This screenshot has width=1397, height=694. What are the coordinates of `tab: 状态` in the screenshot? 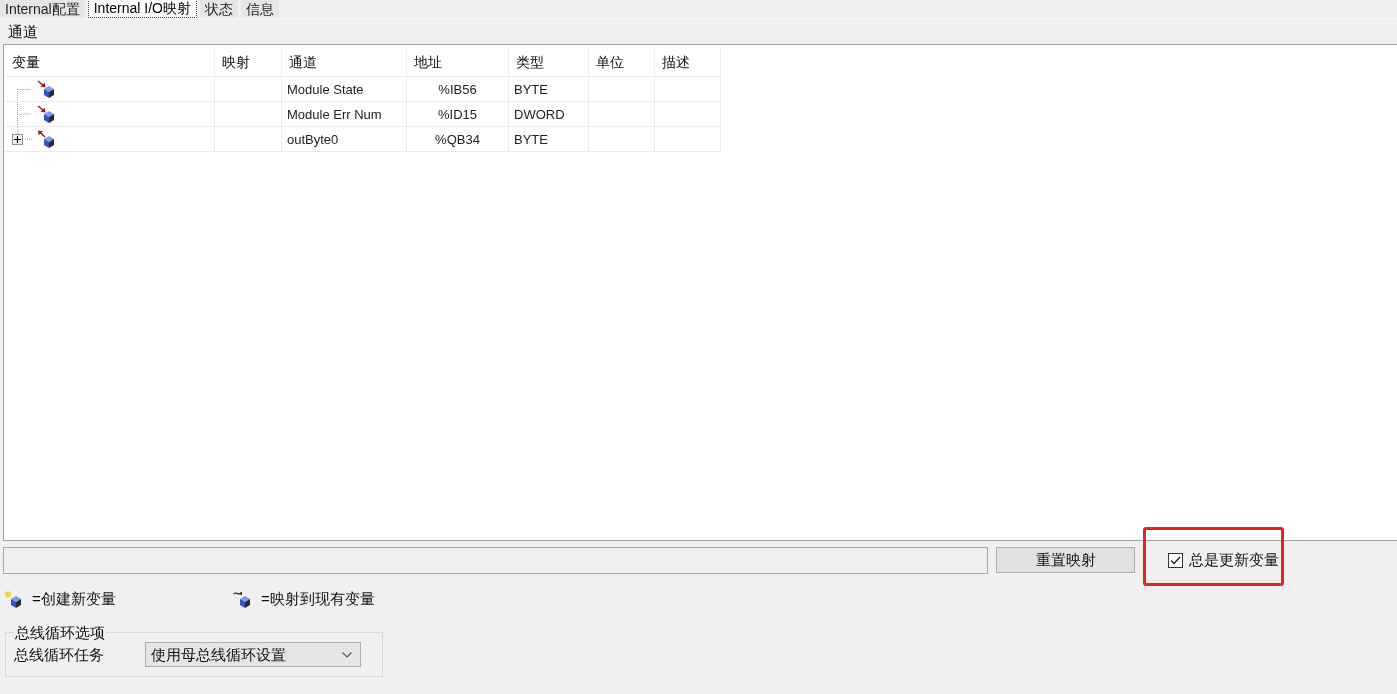 It's located at (218, 9).